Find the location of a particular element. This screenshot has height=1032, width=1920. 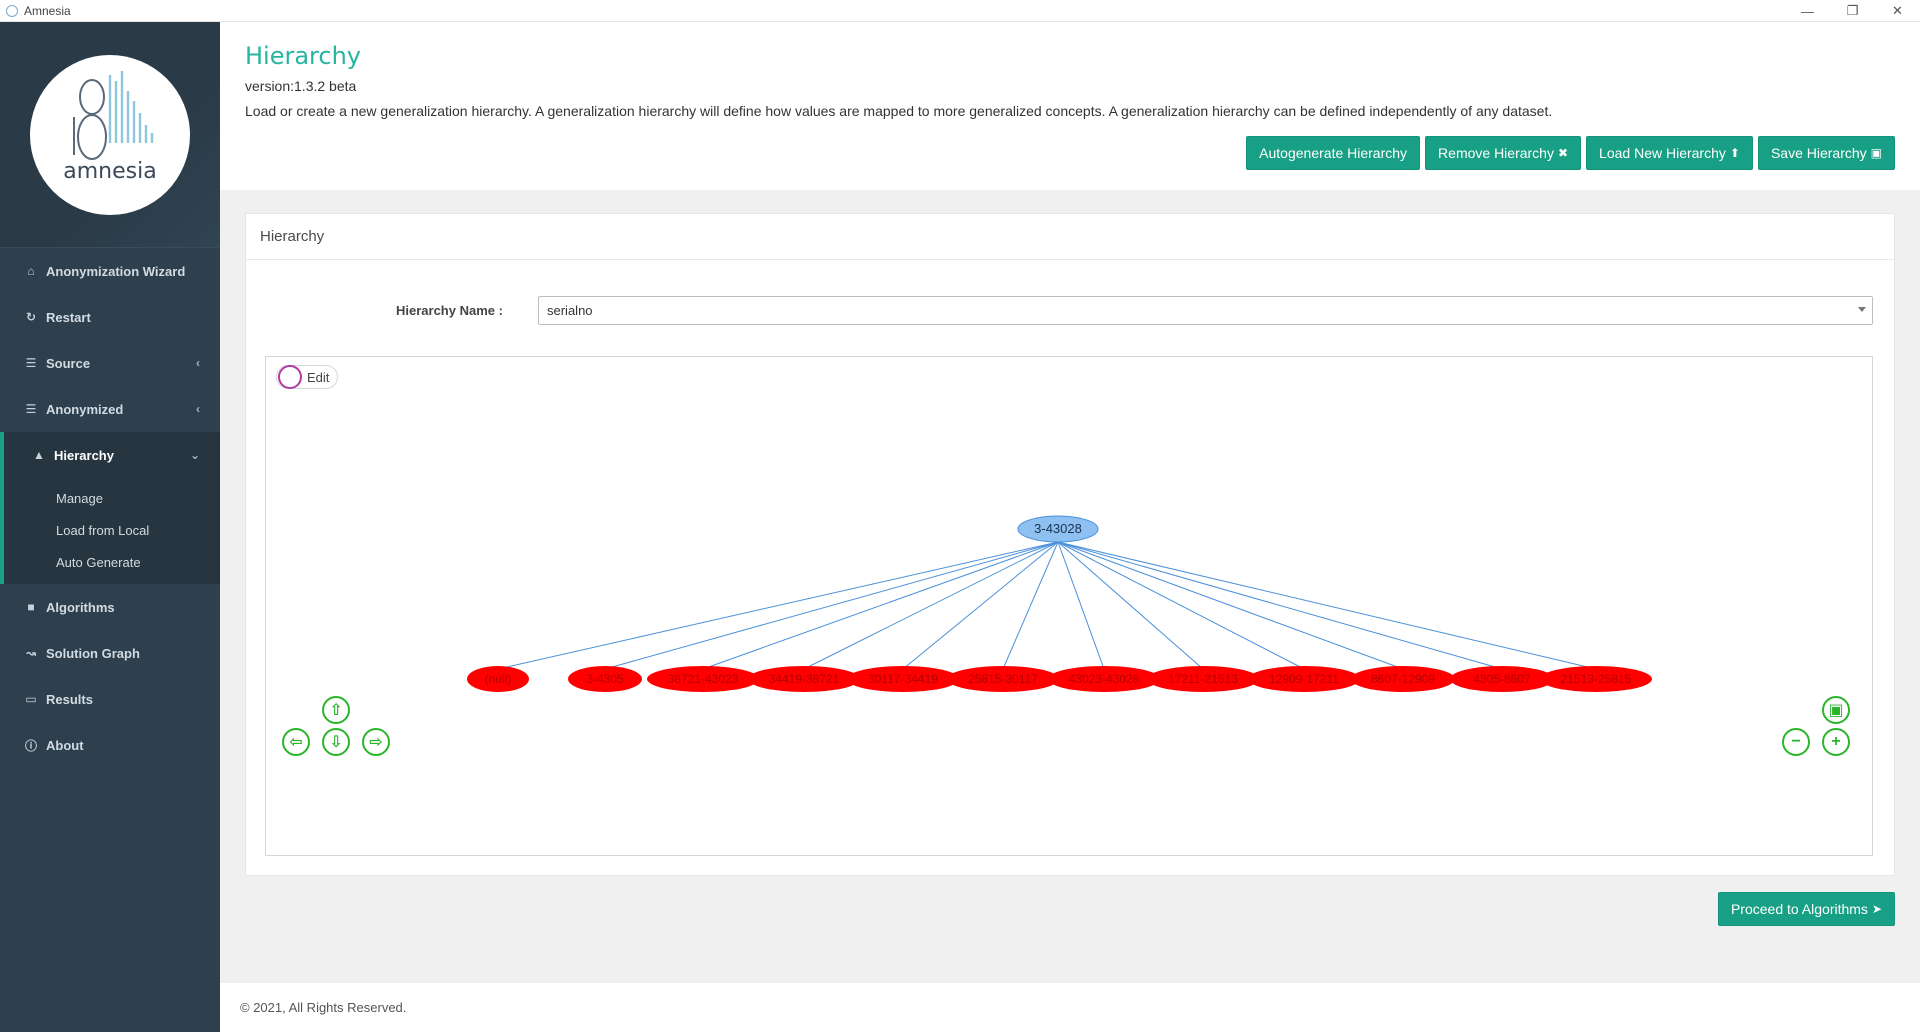

sidebar-item-restart: ↻ Restart is located at coordinates (110, 317).